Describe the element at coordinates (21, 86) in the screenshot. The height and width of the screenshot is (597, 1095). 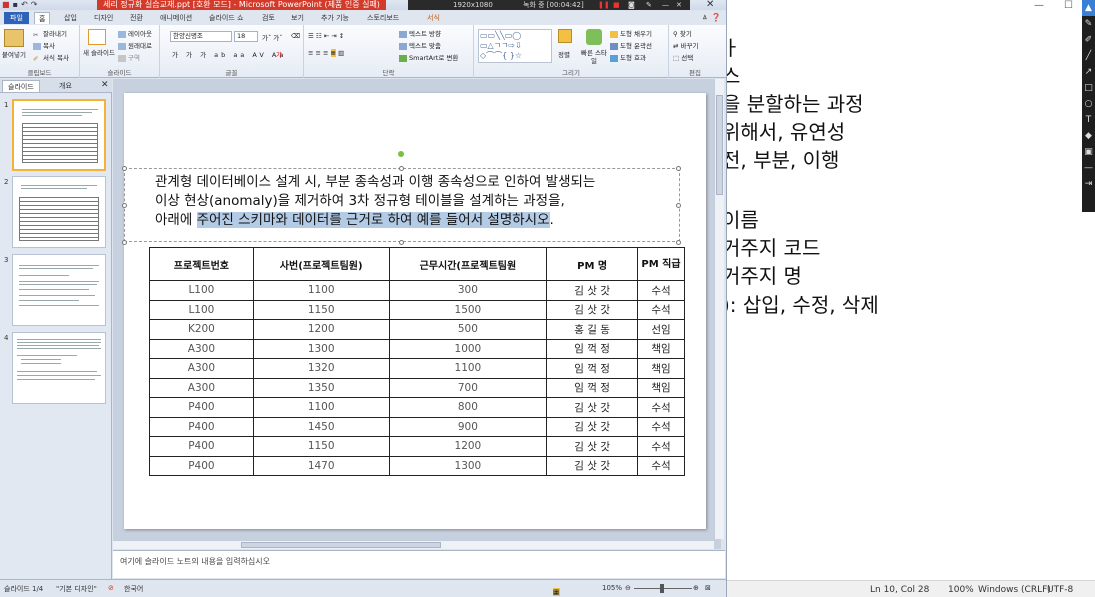
I see `tab-slides: 슬라이드` at that location.